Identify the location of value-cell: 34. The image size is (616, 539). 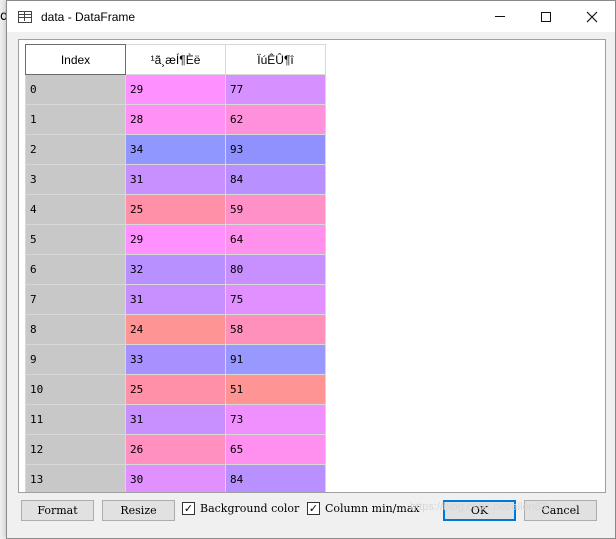
(175, 149).